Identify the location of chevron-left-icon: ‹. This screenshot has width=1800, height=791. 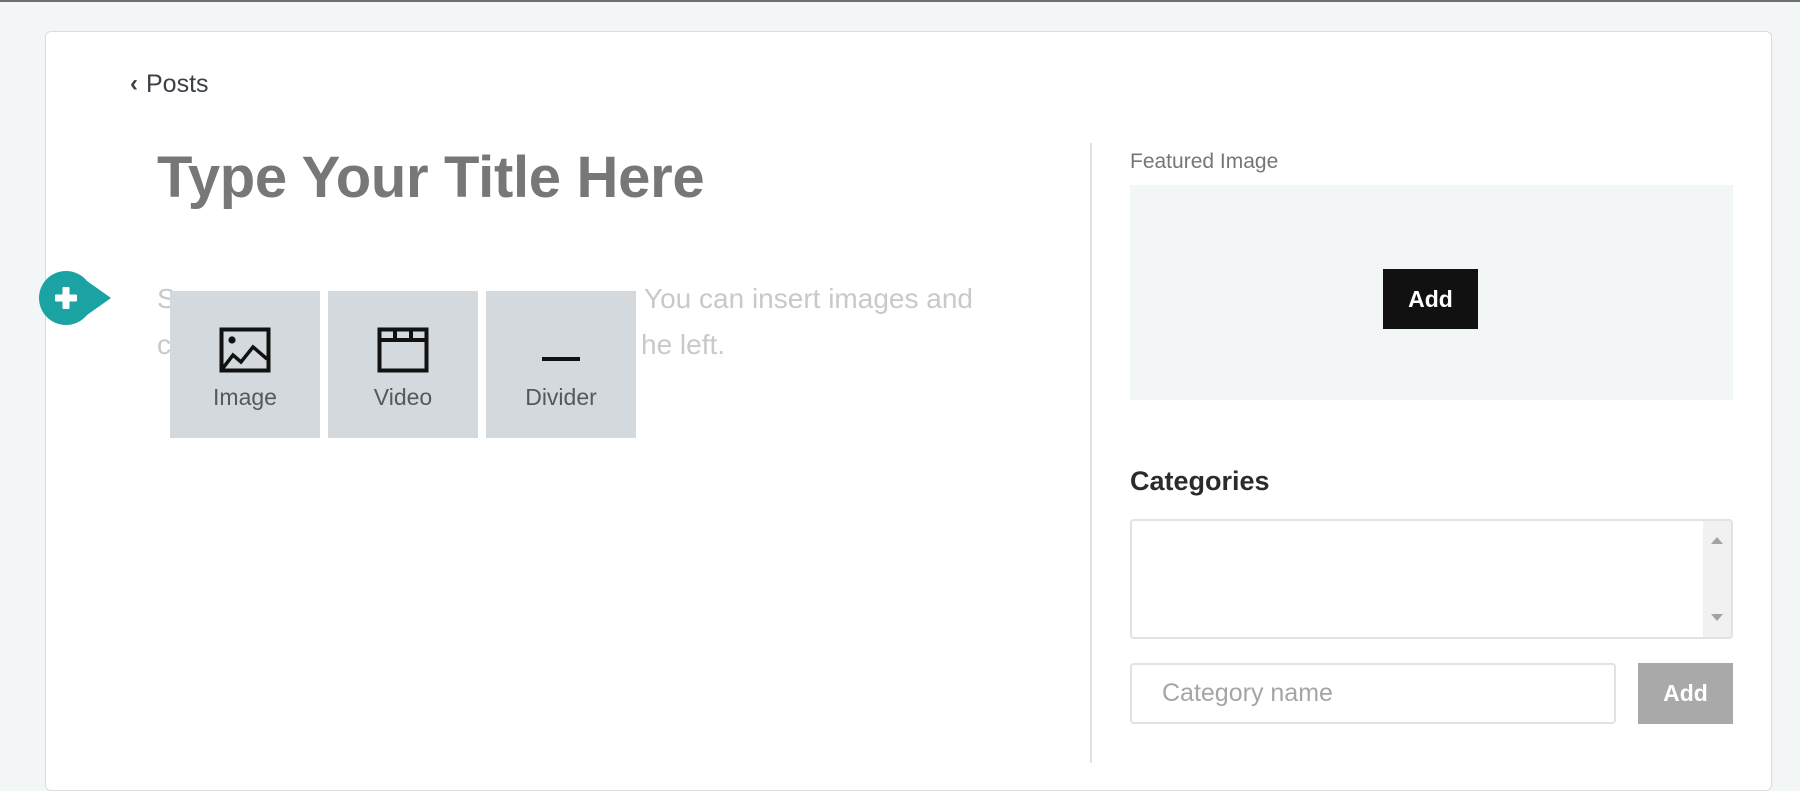
(134, 83).